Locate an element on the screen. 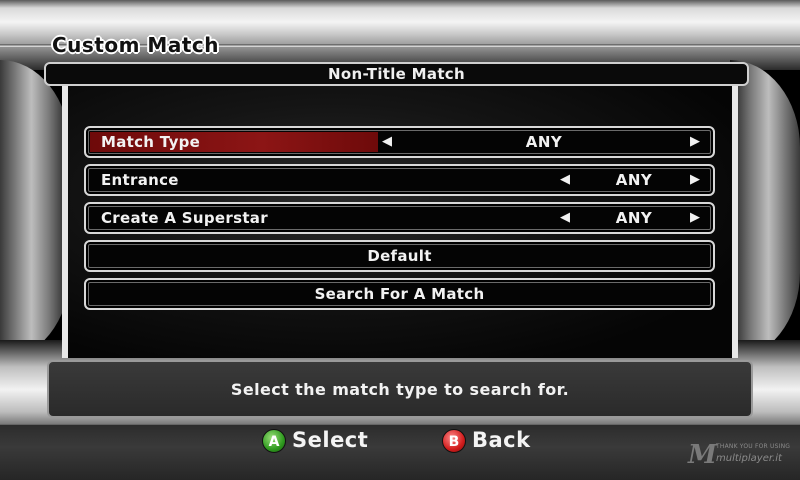 This screenshot has height=480, width=800. select-label: Select is located at coordinates (330, 440).